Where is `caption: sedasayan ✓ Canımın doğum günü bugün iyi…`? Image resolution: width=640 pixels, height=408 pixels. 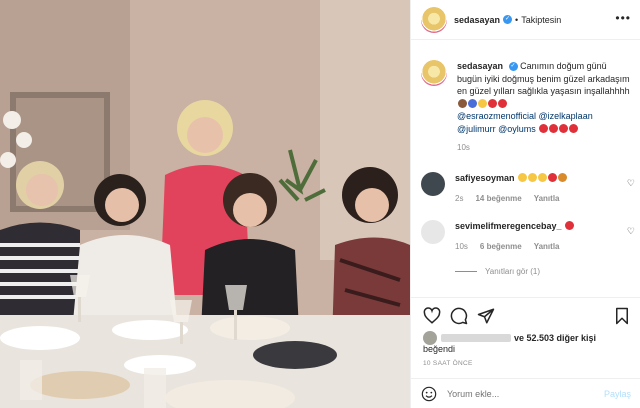
caption: sedasayan ✓ Canımın doğum günü bugün iyi… is located at coordinates (527, 107).